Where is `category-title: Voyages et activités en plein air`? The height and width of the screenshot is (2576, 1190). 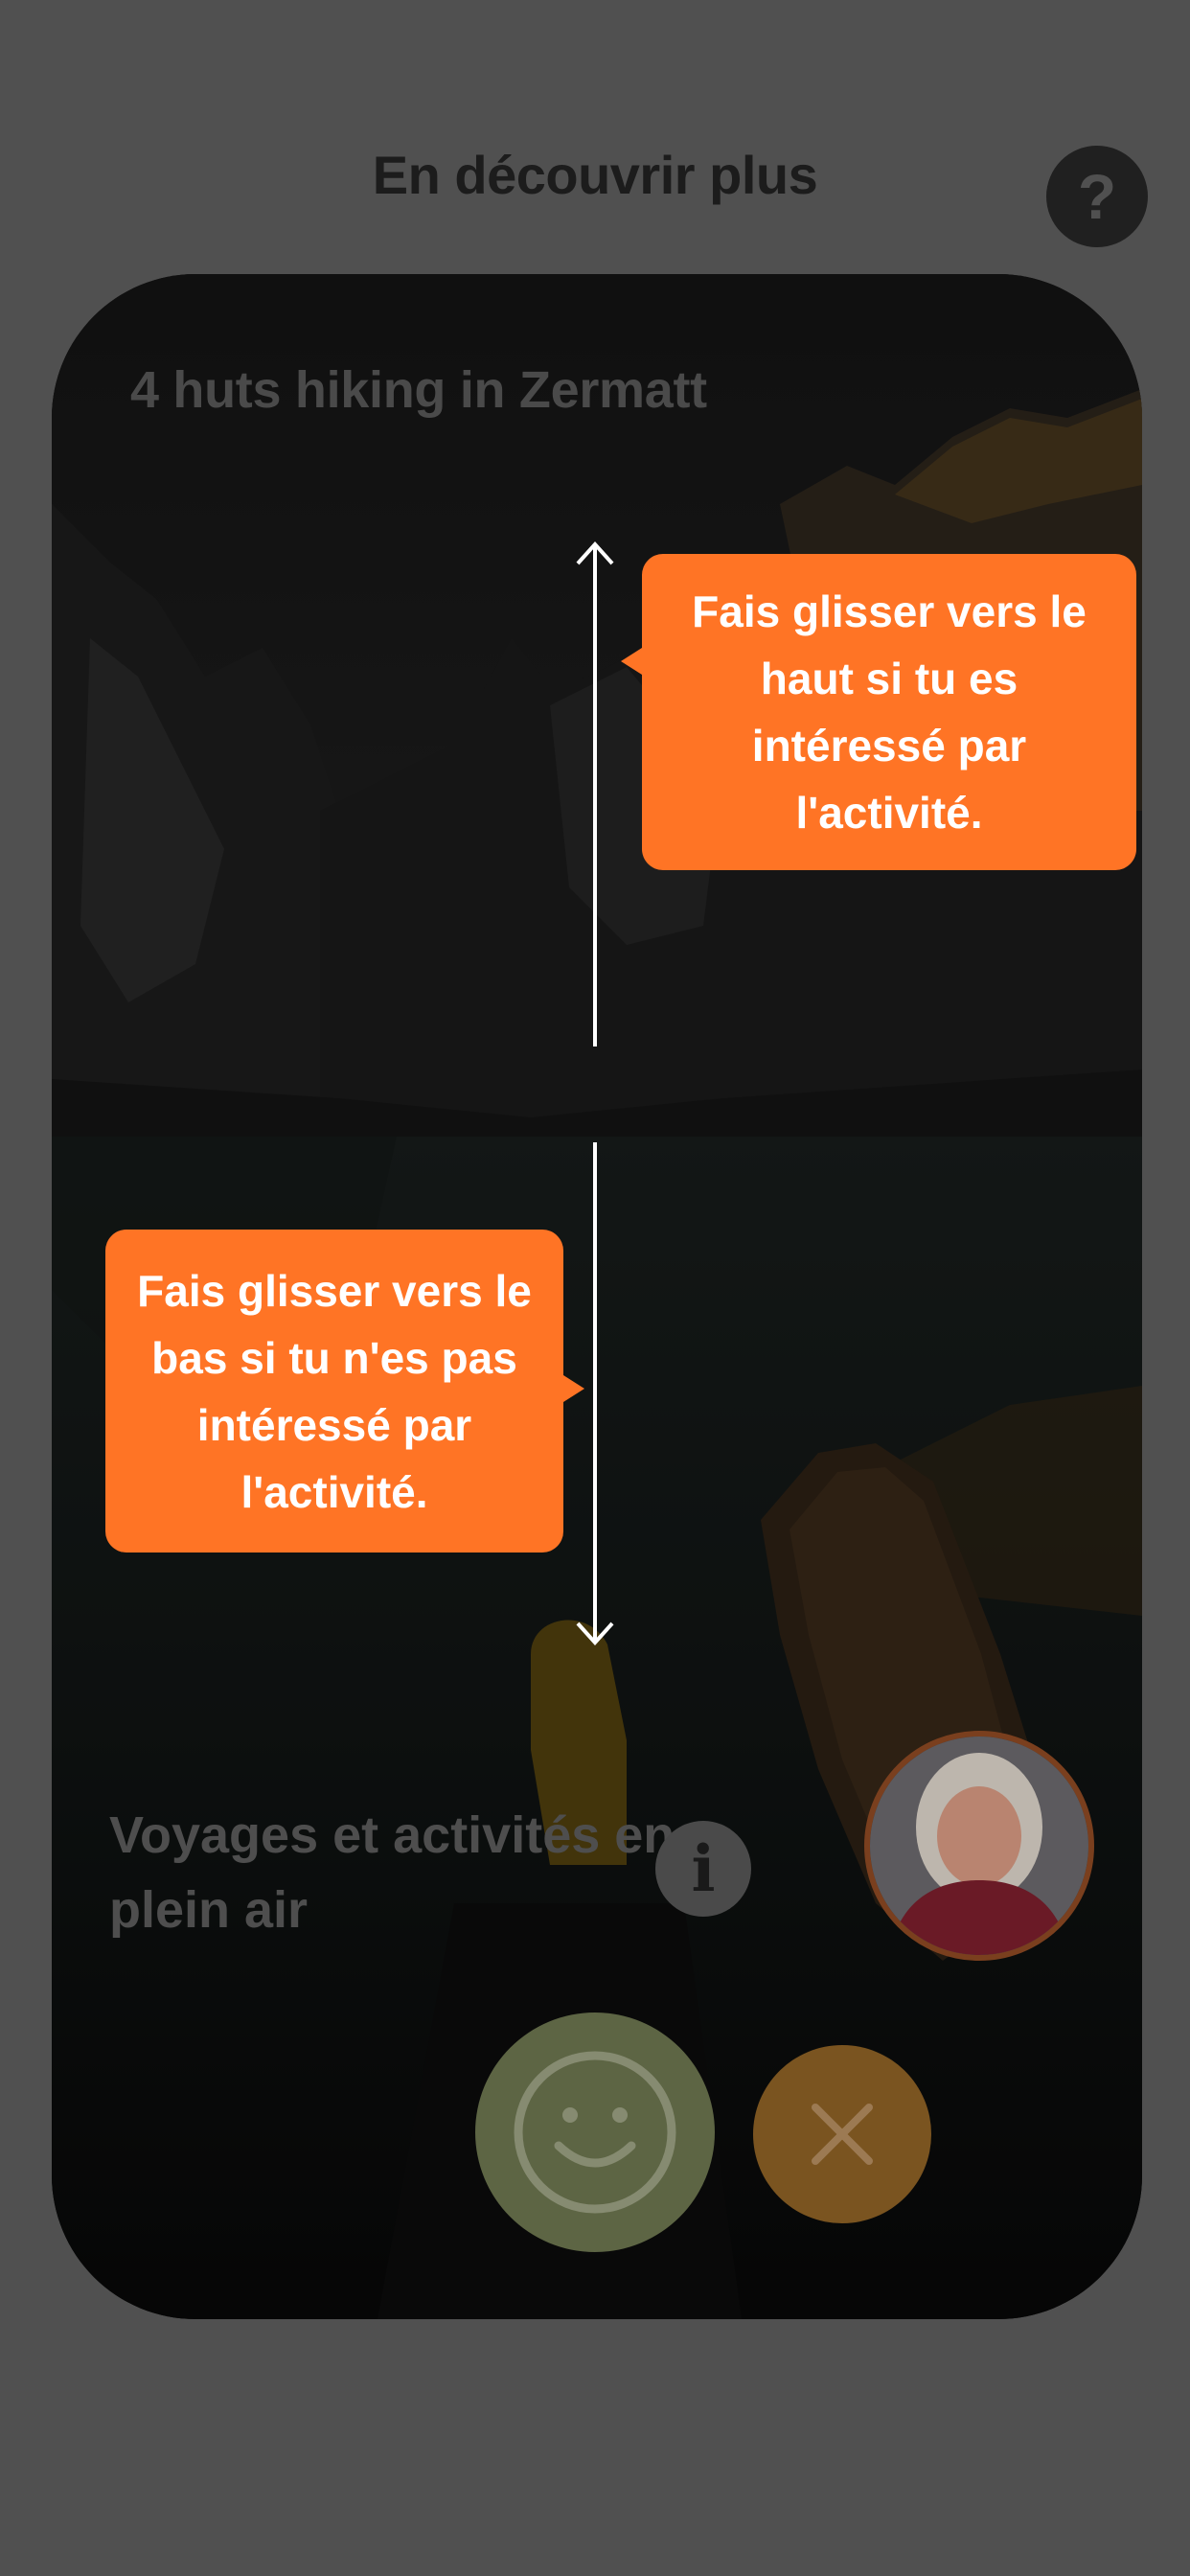 category-title: Voyages et activités en plein air is located at coordinates (392, 1872).